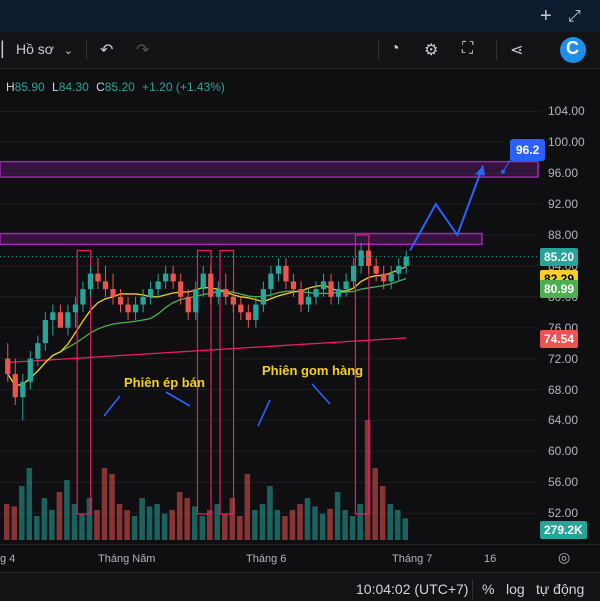 The width and height of the screenshot is (600, 601). What do you see at coordinates (164, 382) in the screenshot?
I see `annotation-press: Phiên ép bán` at bounding box center [164, 382].